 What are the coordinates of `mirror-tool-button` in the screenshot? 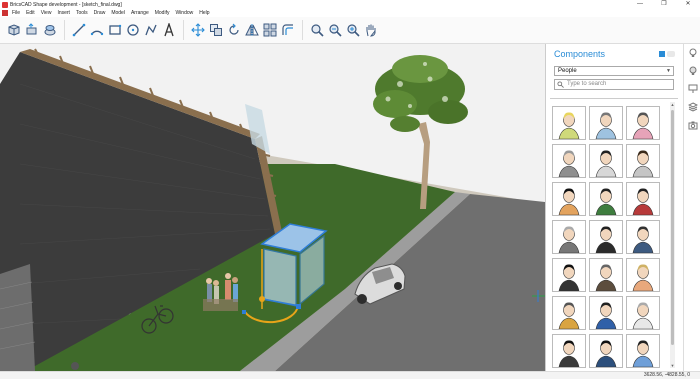 It's located at (252, 30).